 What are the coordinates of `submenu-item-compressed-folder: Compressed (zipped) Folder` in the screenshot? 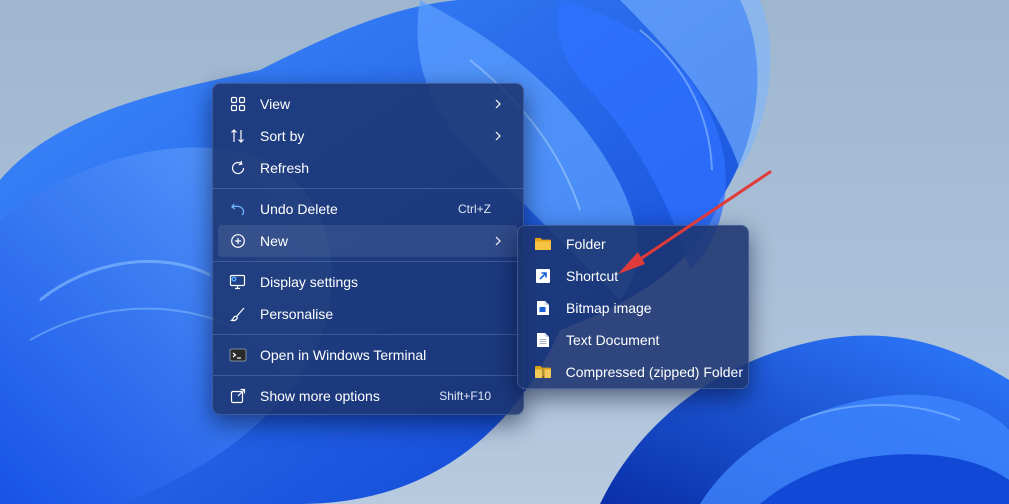 It's located at (633, 372).